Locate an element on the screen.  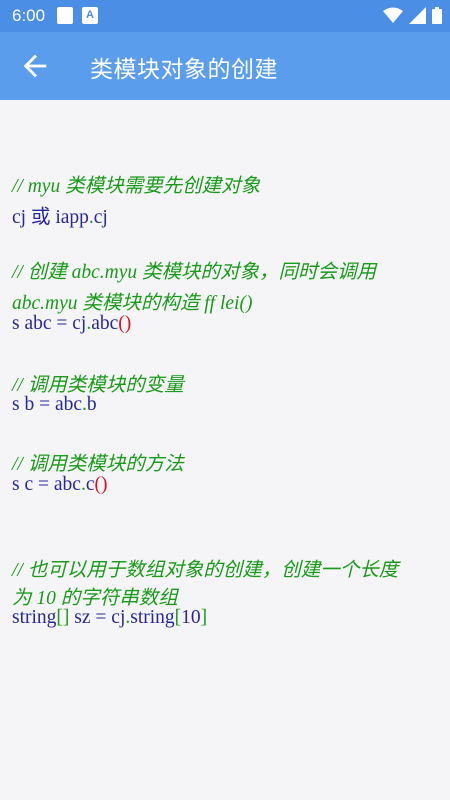
app-bar: 类模块对象的创建 is located at coordinates (225, 66).